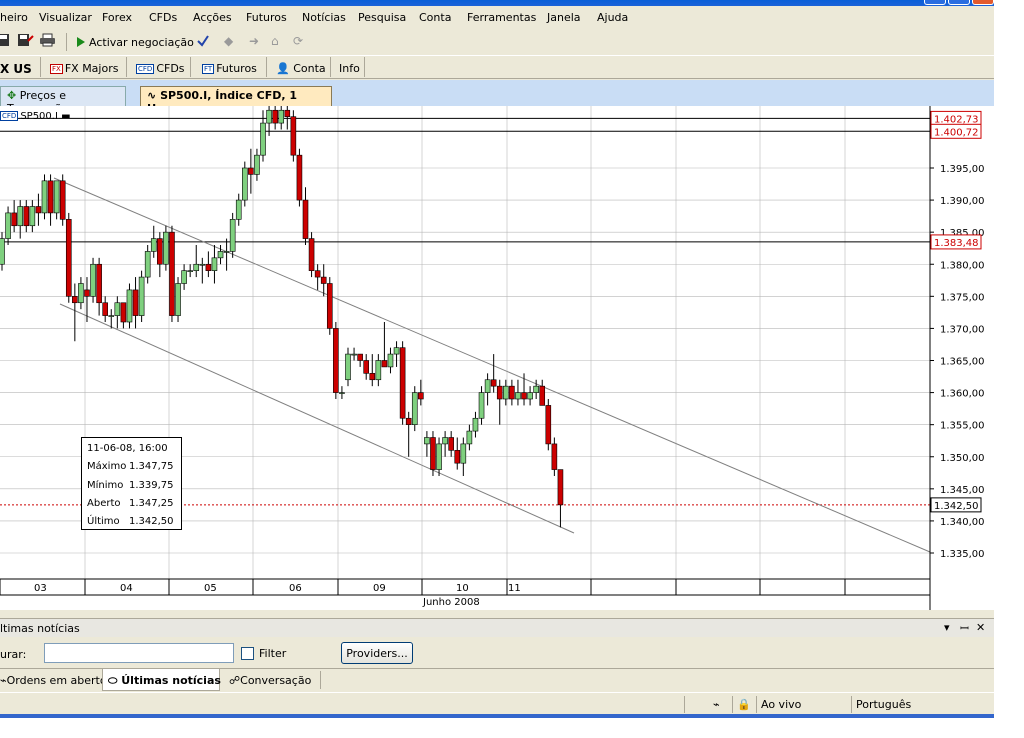  Describe the element at coordinates (160, 68) in the screenshot. I see `tab-cfds: CFD CFDs` at that location.